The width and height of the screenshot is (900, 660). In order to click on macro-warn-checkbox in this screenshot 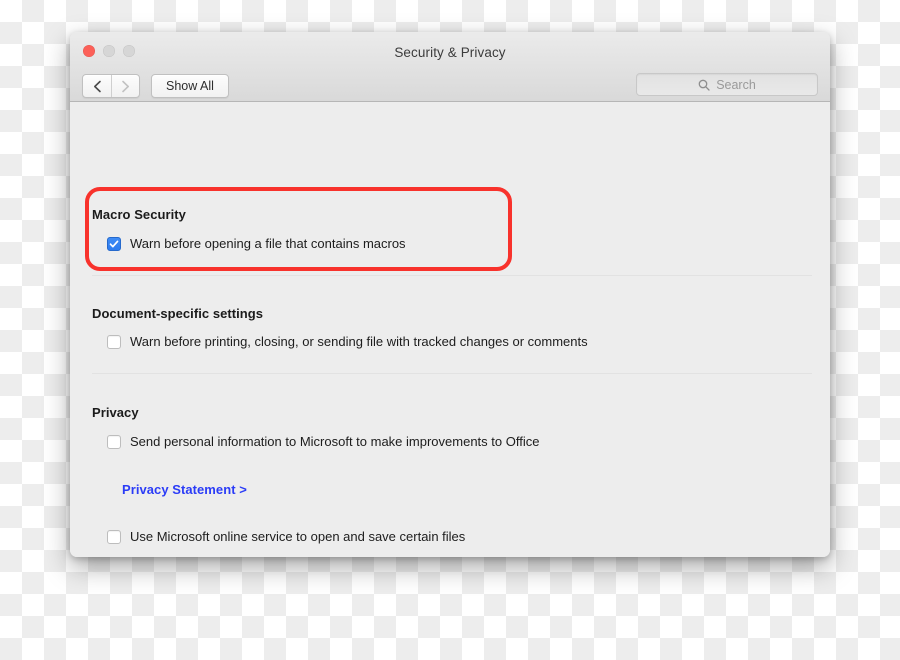, I will do `click(114, 244)`.